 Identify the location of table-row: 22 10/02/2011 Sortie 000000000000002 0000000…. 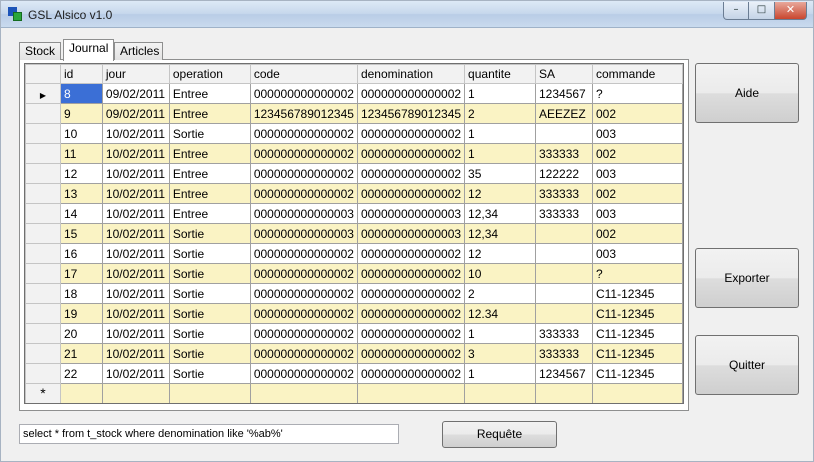
(354, 373).